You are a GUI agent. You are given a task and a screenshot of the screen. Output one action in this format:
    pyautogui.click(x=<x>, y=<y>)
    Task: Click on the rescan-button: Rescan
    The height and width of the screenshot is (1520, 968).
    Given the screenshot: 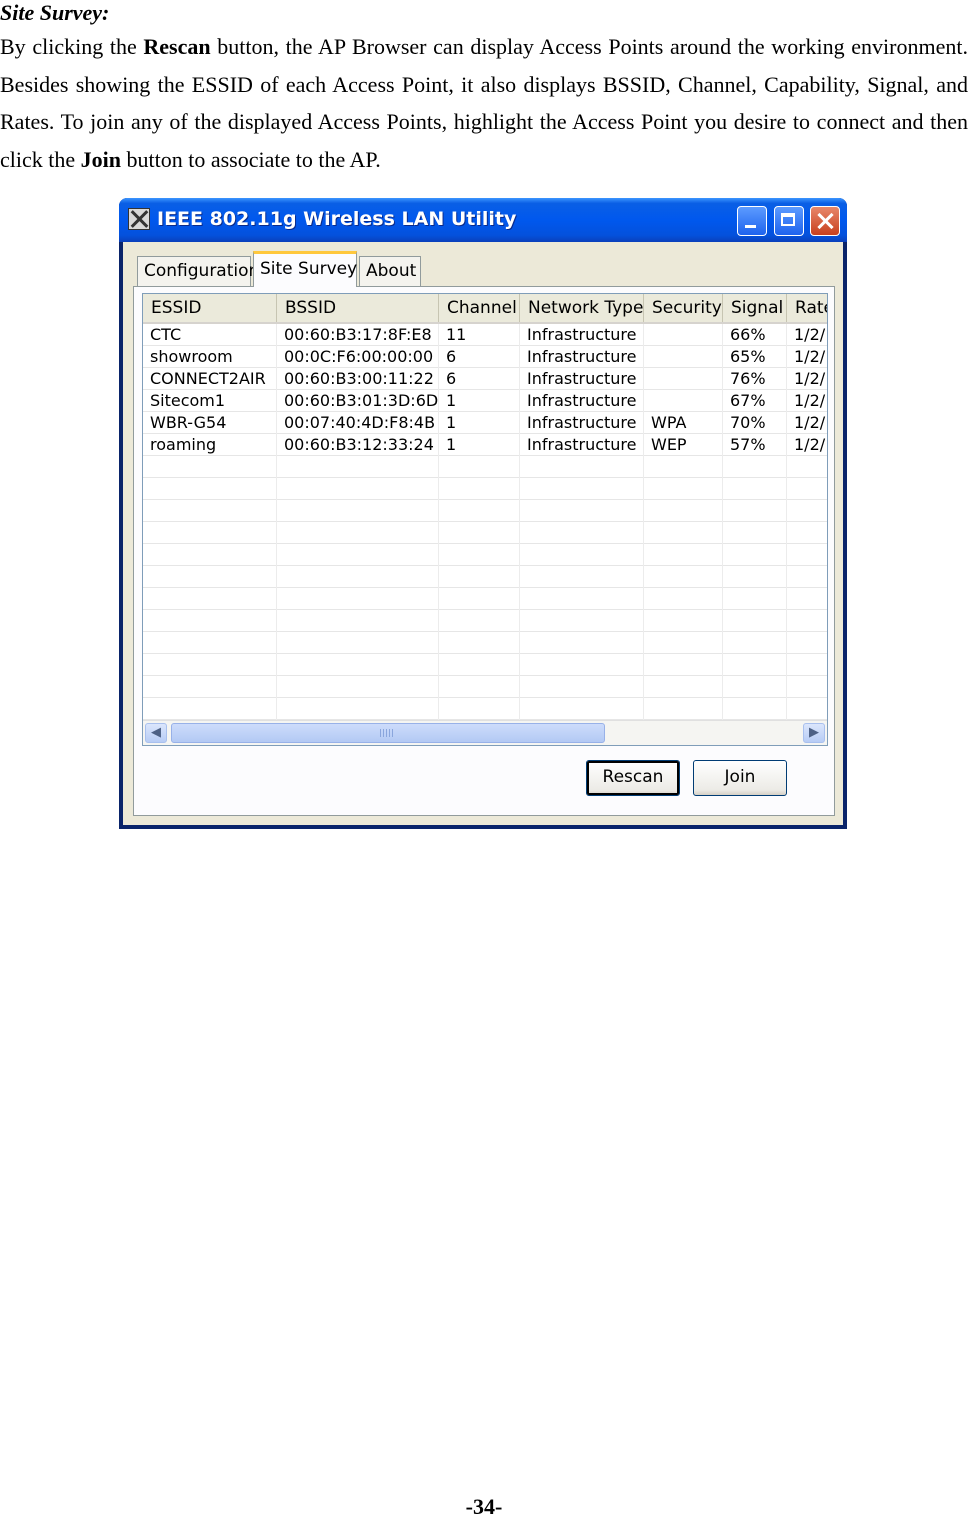 What is the action you would take?
    pyautogui.click(x=633, y=778)
    